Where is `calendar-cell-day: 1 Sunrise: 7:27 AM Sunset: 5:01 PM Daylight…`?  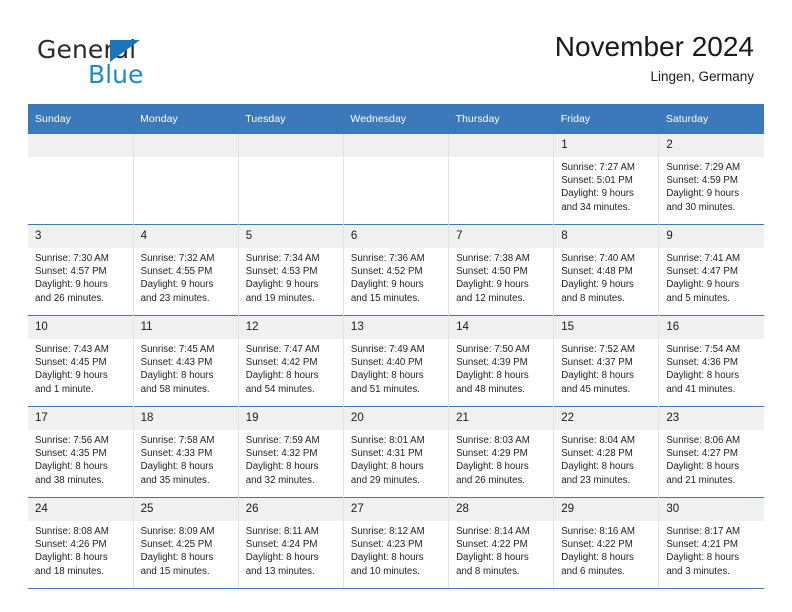 calendar-cell-day: 1 Sunrise: 7:27 AM Sunset: 5:01 PM Daylight… is located at coordinates (606, 179).